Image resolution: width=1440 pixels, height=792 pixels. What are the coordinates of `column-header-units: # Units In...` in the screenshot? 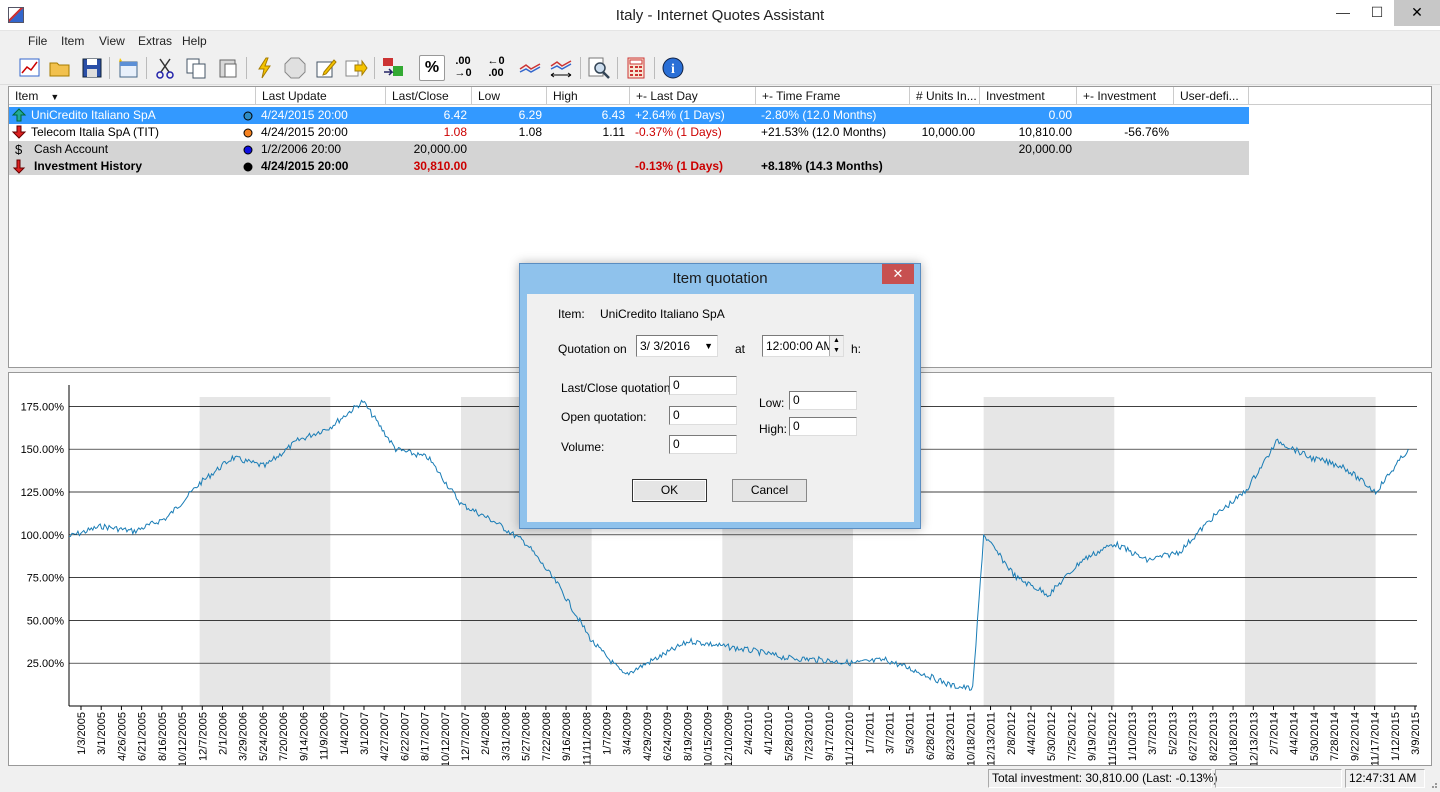 It's located at (945, 96).